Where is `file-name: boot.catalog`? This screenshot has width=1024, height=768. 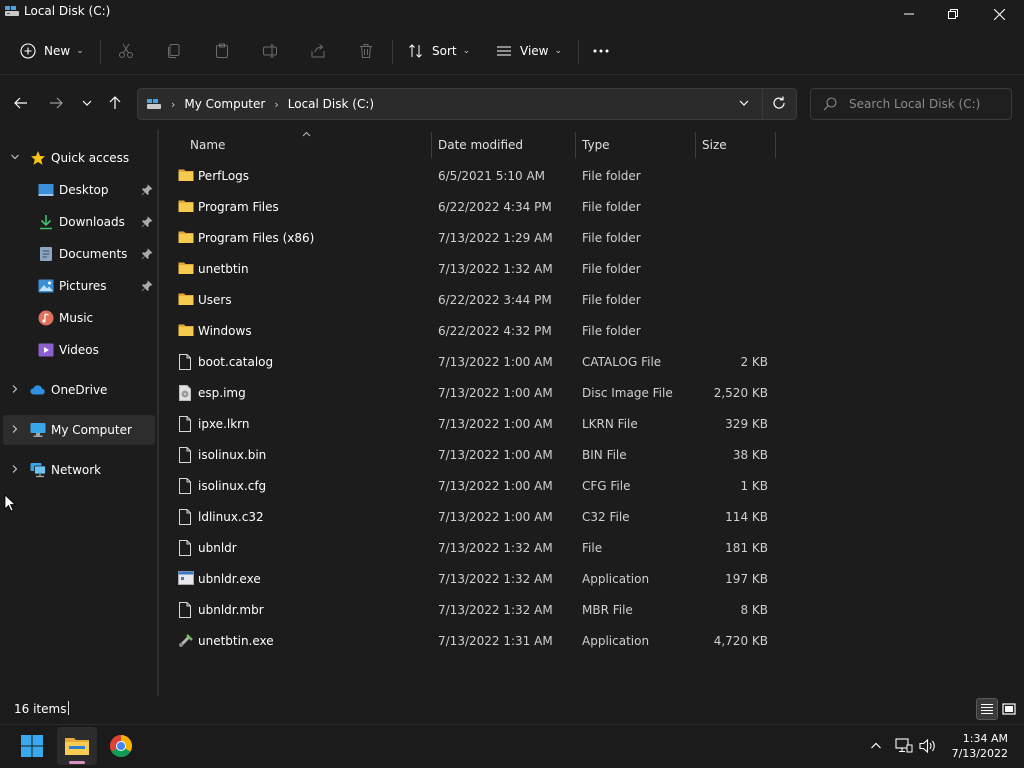 file-name: boot.catalog is located at coordinates (236, 362).